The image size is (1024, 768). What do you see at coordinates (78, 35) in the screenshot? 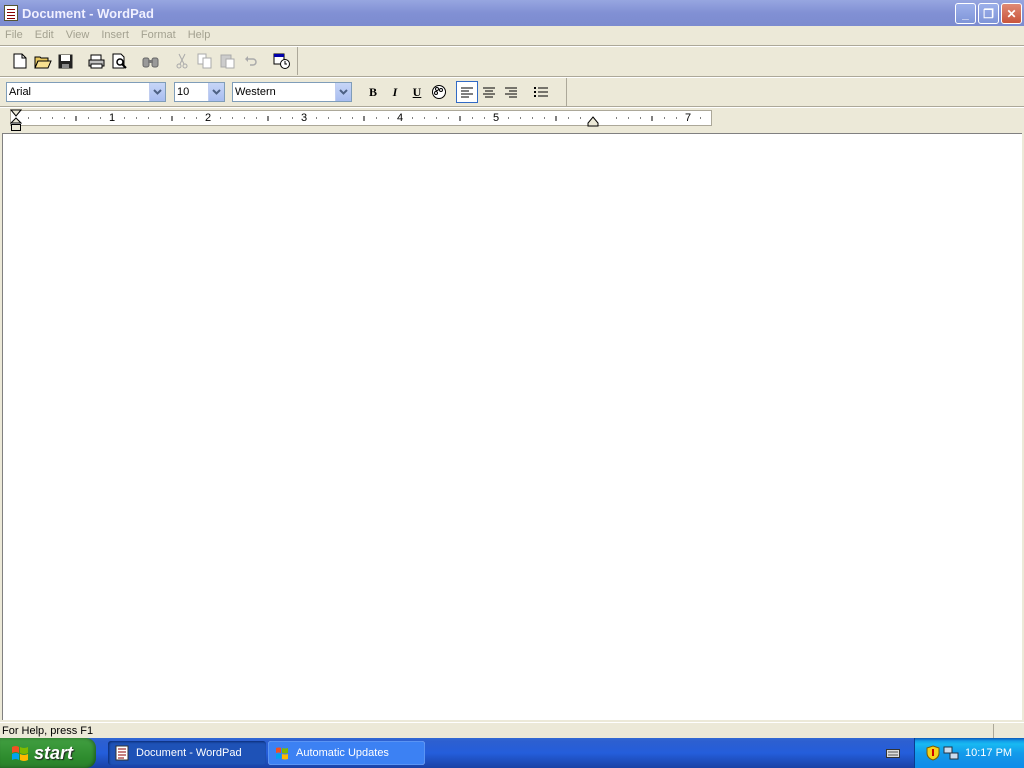
I see `menu-view: View` at bounding box center [78, 35].